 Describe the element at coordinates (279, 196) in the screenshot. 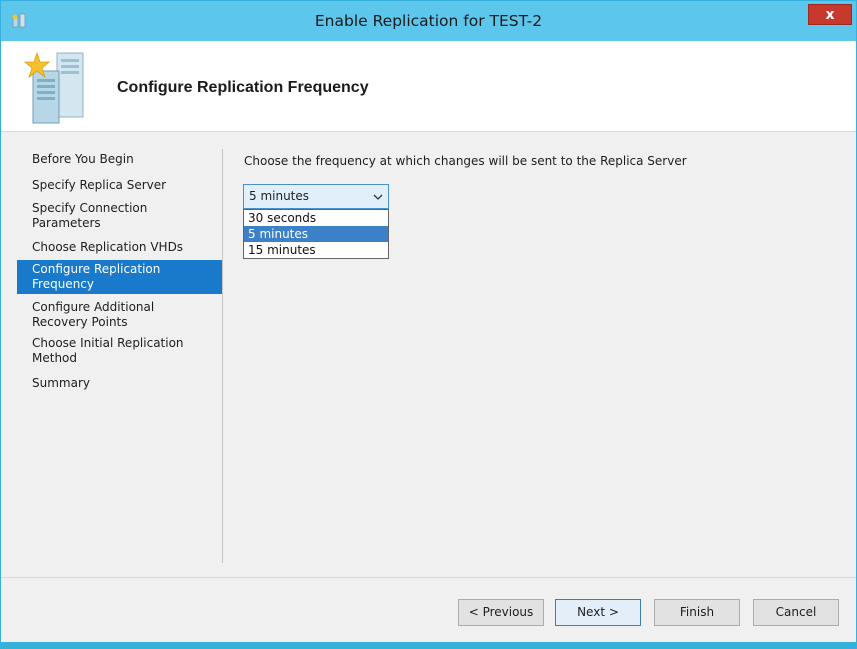

I see `frequency-select-value: 5 minutes` at that location.